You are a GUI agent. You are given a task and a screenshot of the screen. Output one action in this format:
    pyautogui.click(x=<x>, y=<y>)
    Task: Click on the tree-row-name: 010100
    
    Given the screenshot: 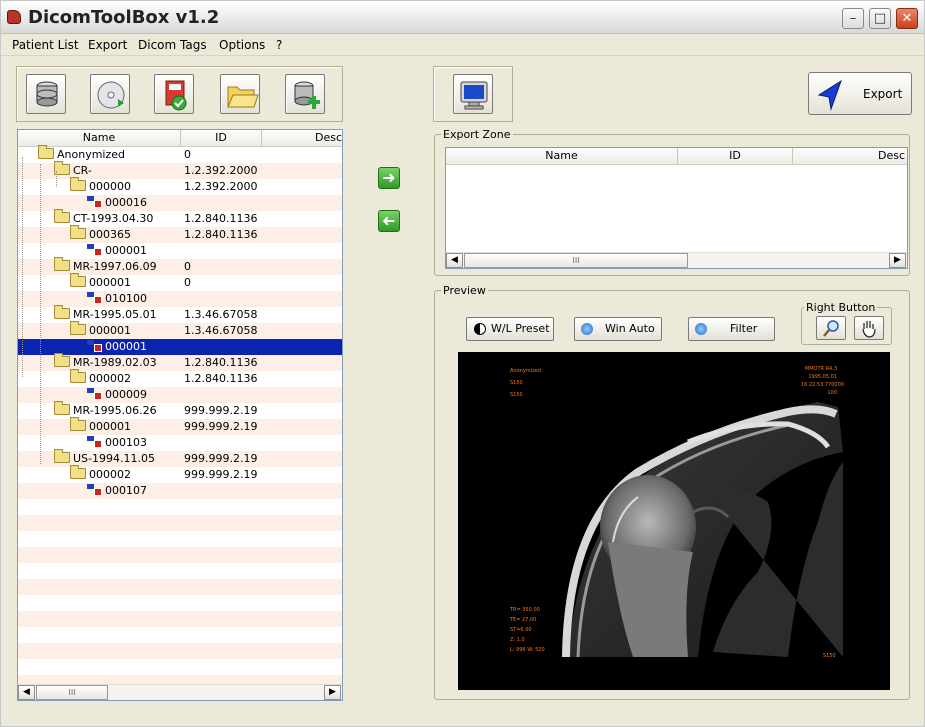 What is the action you would take?
    pyautogui.click(x=116, y=299)
    